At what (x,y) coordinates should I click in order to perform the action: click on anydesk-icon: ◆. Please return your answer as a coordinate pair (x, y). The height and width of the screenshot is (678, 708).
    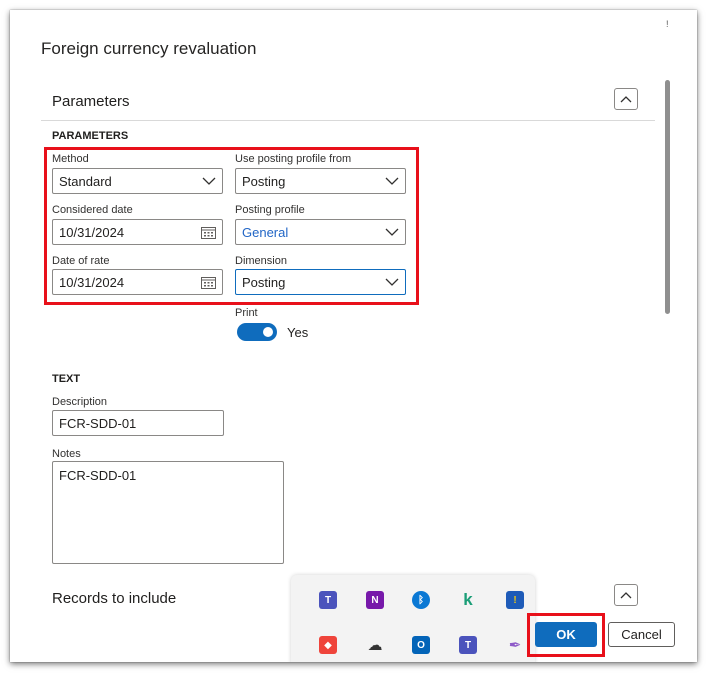
    Looking at the image, I should click on (328, 645).